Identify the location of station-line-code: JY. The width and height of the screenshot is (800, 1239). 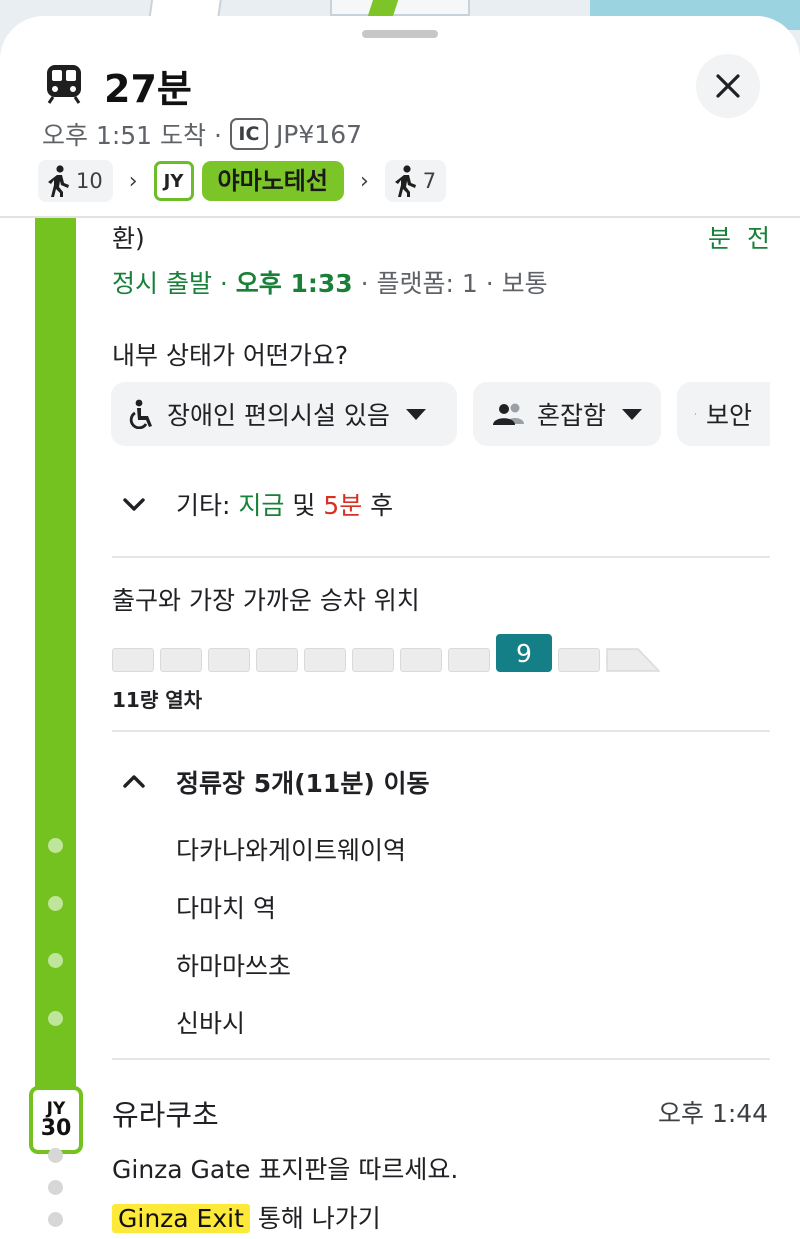
(56, 1108).